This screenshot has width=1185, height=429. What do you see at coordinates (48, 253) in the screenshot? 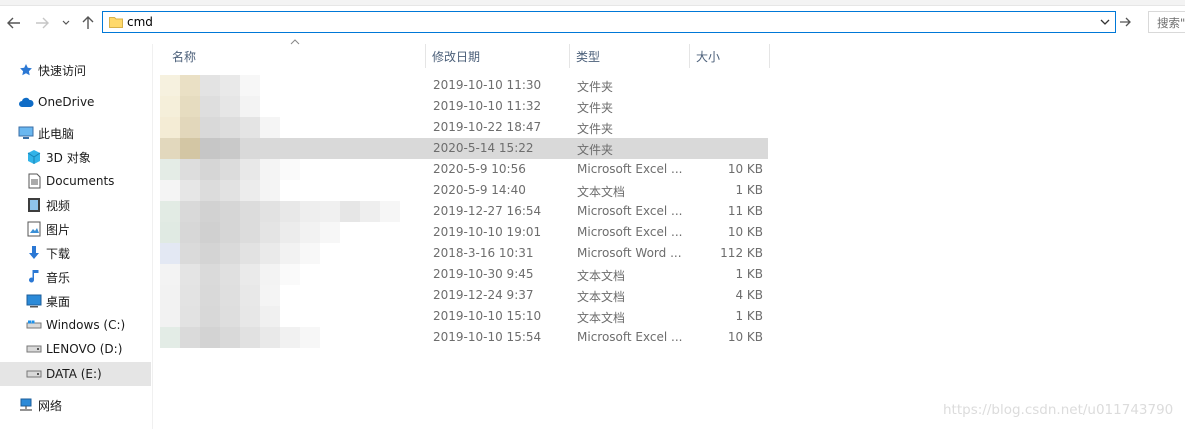
I see `sidebar-item-downloads: 下载` at bounding box center [48, 253].